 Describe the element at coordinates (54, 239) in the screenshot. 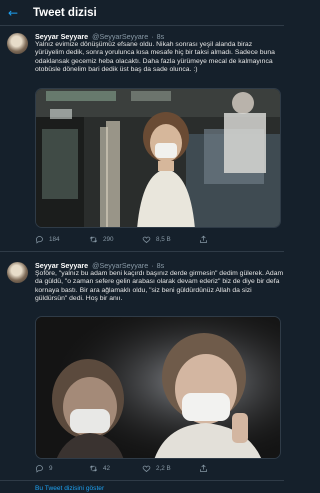

I see `reply-count: 184` at that location.